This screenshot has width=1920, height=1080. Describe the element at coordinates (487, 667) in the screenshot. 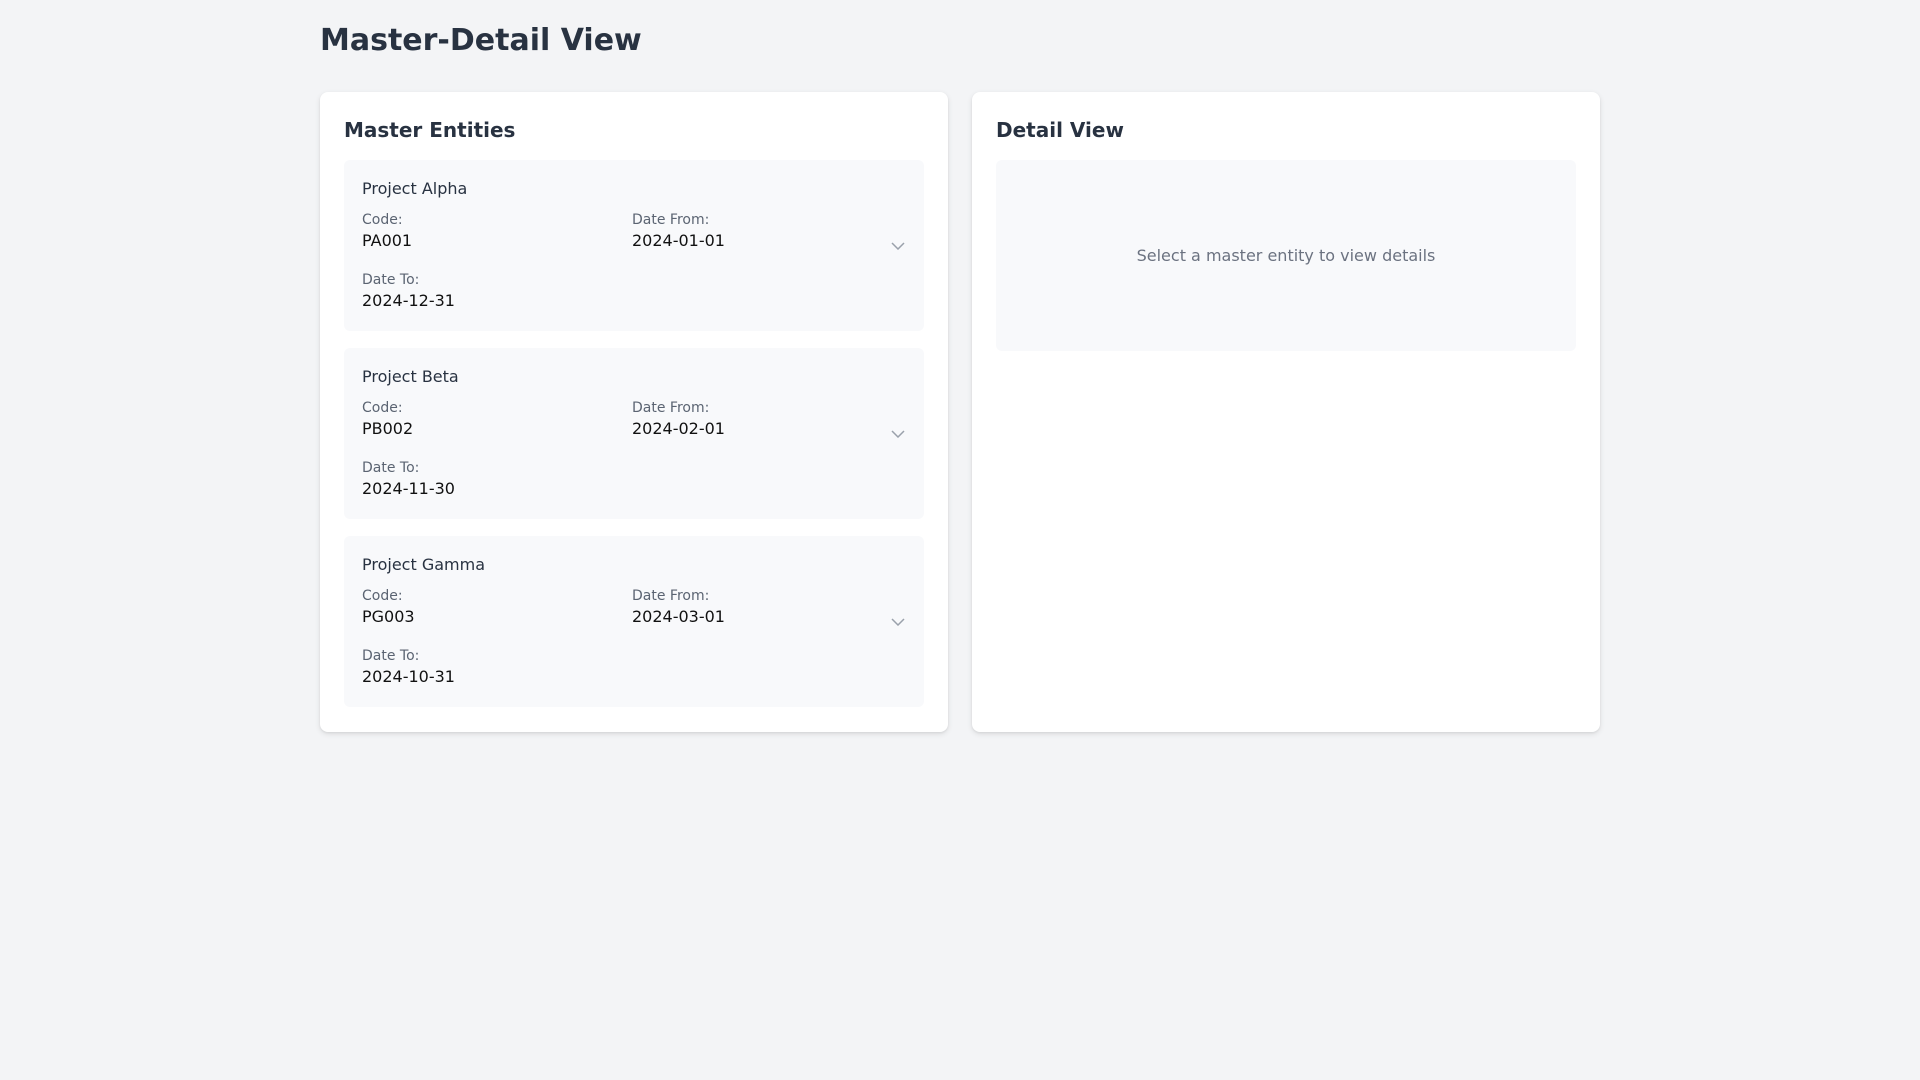

I see `date-to-field: Date To: 2024-10-31` at that location.